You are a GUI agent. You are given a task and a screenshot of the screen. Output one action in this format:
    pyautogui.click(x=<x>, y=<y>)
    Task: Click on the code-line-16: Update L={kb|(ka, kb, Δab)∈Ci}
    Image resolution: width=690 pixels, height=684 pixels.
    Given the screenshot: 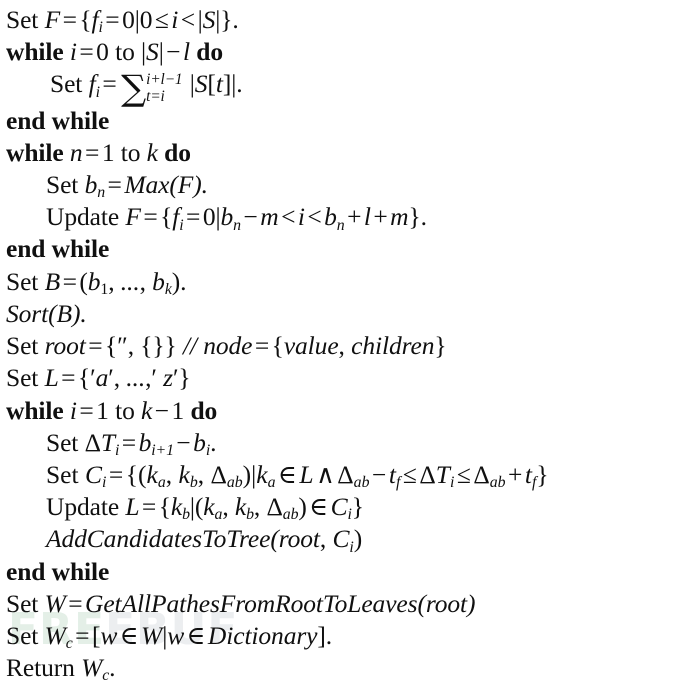 What is the action you would take?
    pyautogui.click(x=205, y=508)
    